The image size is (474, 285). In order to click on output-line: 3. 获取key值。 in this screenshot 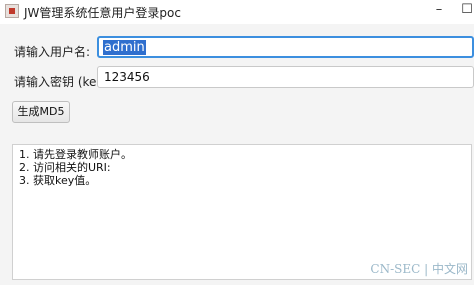, I will do `click(58, 180)`.